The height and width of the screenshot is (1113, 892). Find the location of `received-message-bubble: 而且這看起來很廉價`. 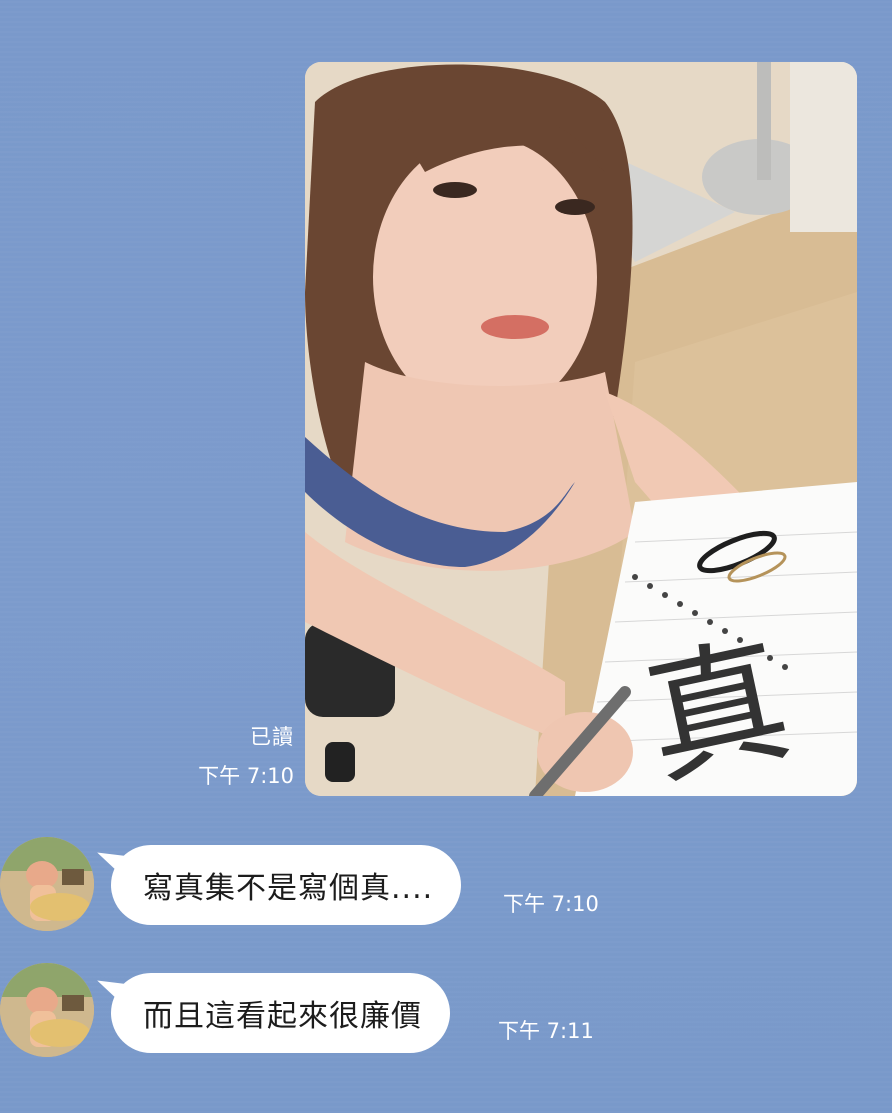

received-message-bubble: 而且這看起來很廉價 is located at coordinates (271, 1010).